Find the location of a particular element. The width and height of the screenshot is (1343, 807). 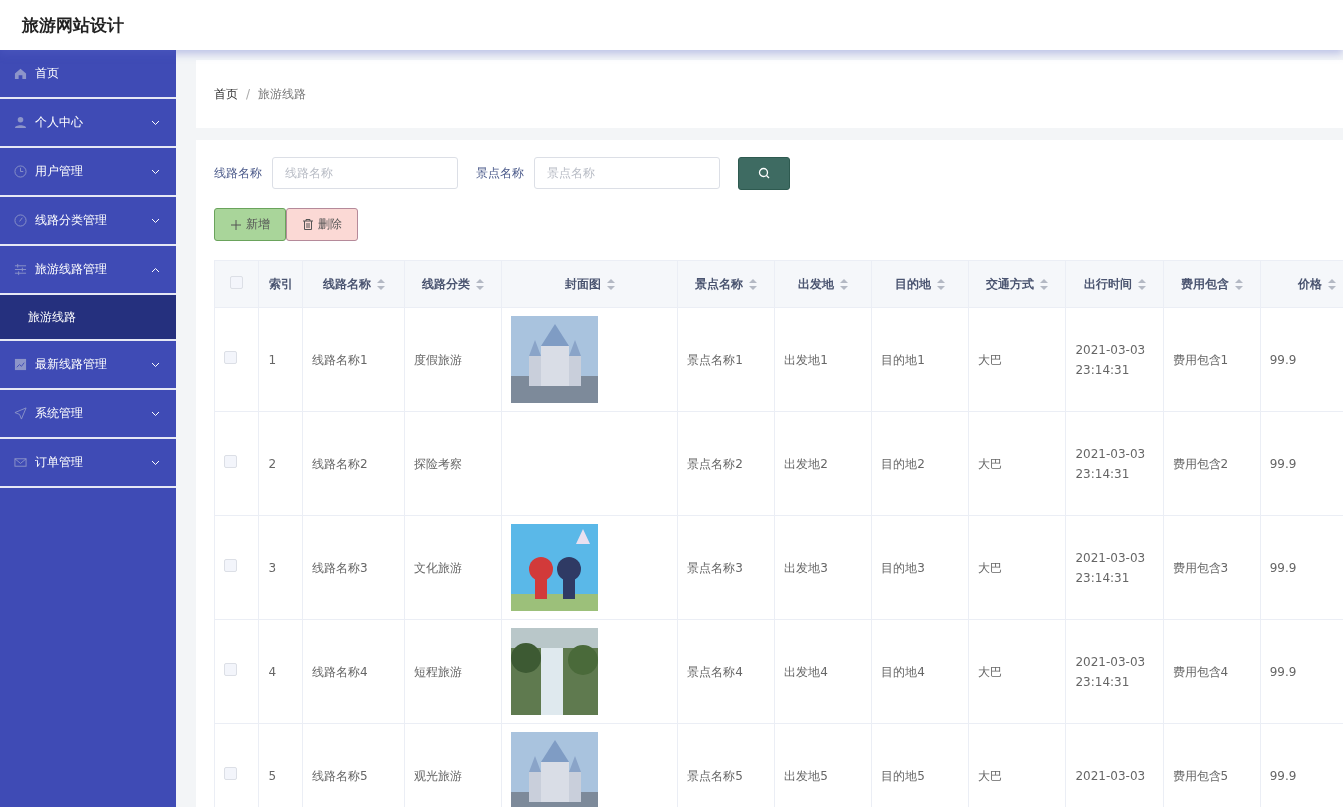

submenu-item: 旅游线路 is located at coordinates (88, 318).